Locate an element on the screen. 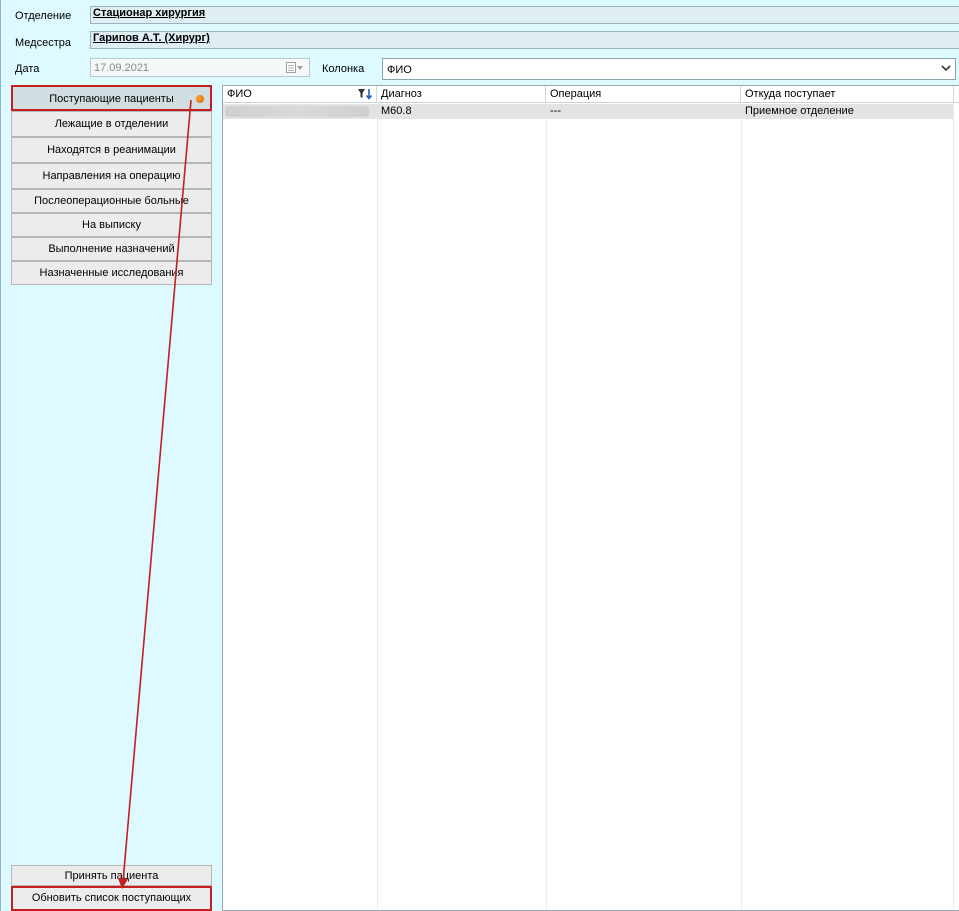  nav-surgery-referrals: Направления на операцию is located at coordinates (111, 176).